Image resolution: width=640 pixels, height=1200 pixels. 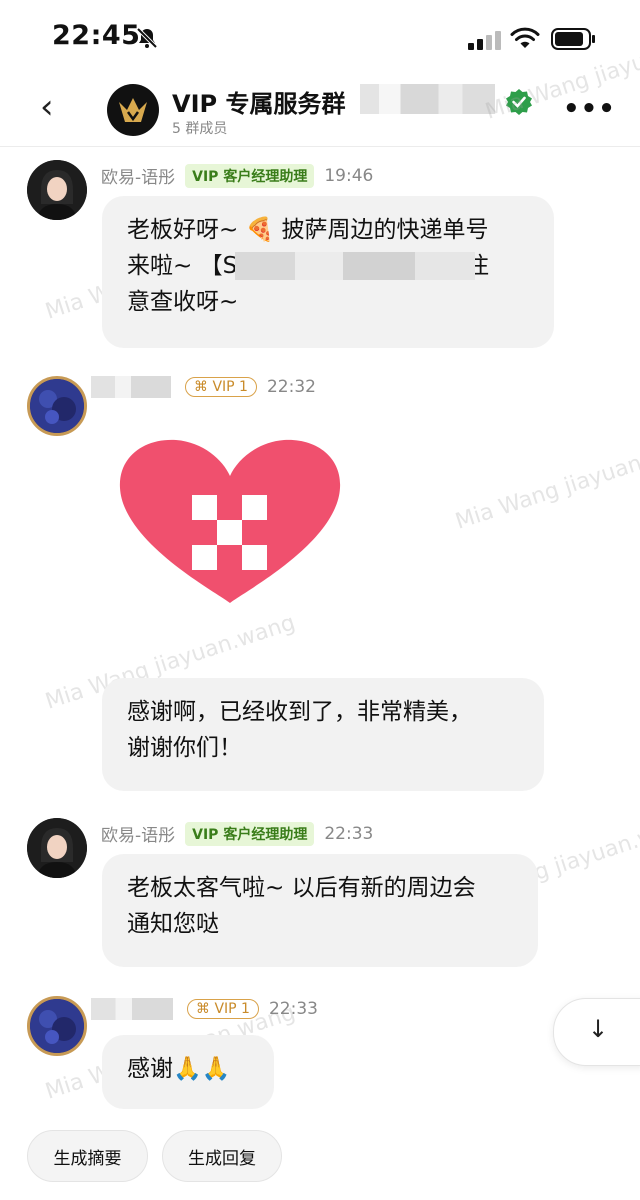 I want to click on battery-icon, so click(x=573, y=39).